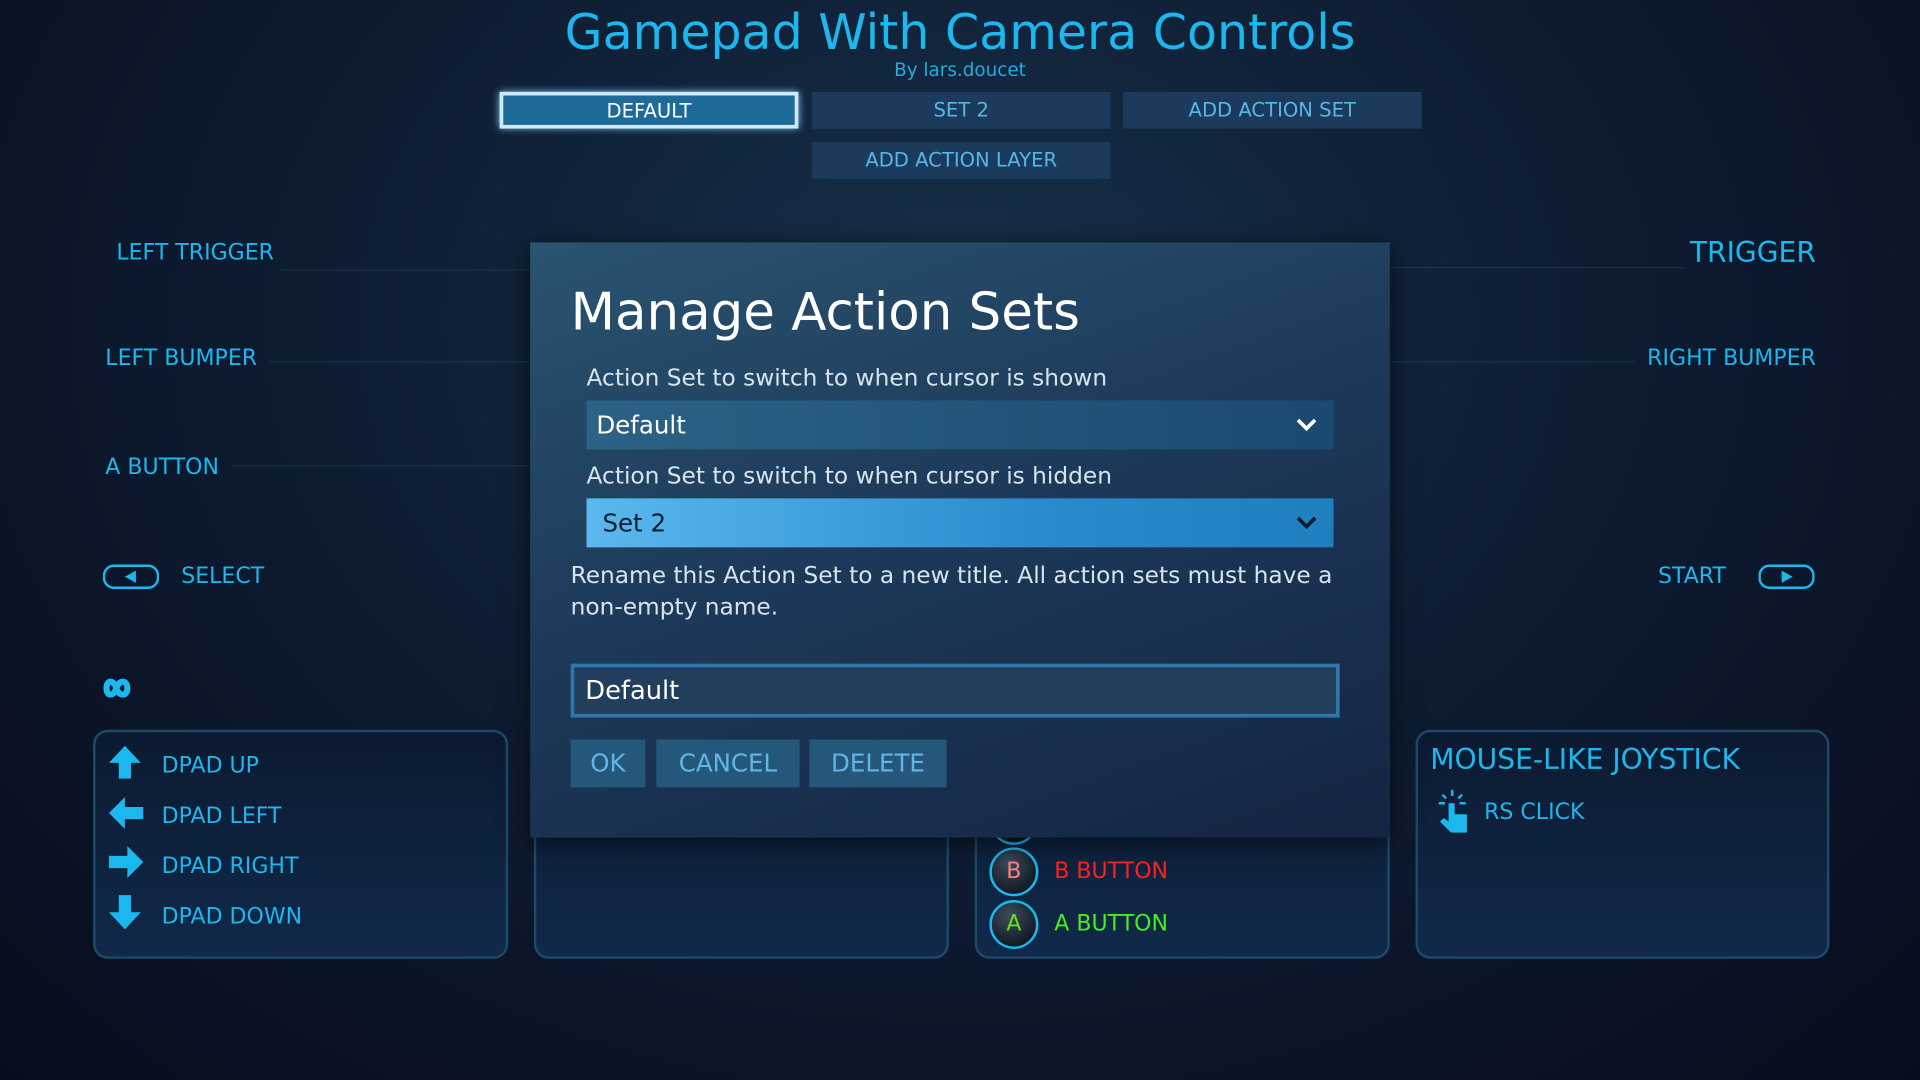  What do you see at coordinates (181, 358) in the screenshot?
I see `left-bumper-label: LEFT BUMPER` at bounding box center [181, 358].